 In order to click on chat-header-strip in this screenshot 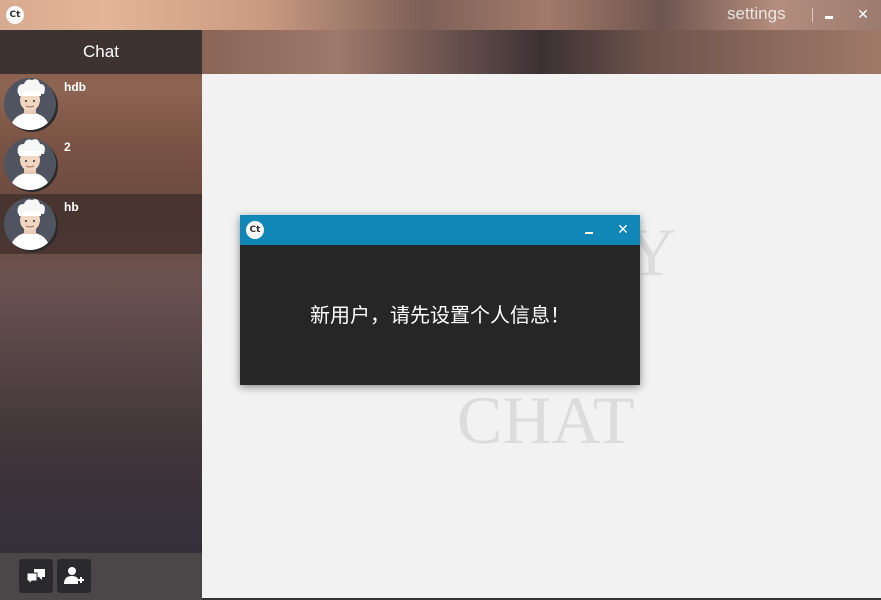, I will do `click(541, 52)`.